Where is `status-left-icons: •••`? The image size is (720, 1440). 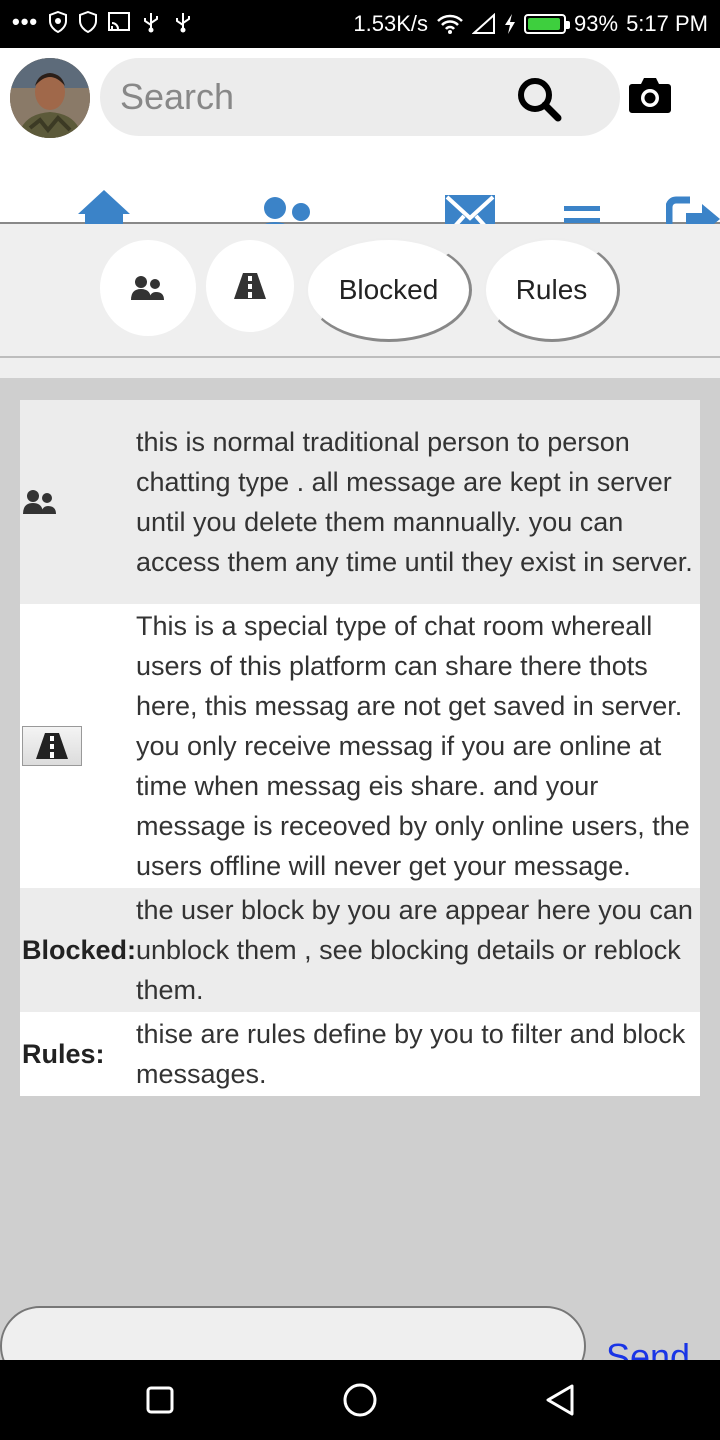
status-left-icons: ••• is located at coordinates (103, 22).